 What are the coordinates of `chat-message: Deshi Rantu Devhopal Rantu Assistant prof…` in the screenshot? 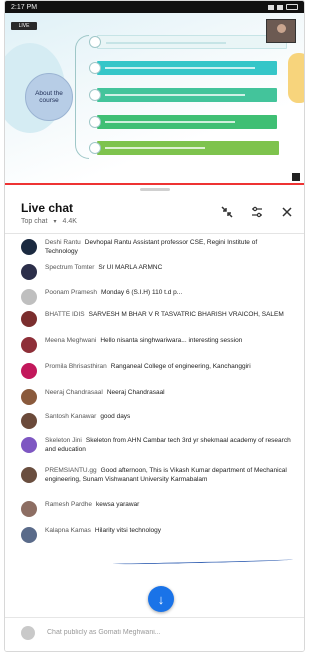 It's located at (156, 248).